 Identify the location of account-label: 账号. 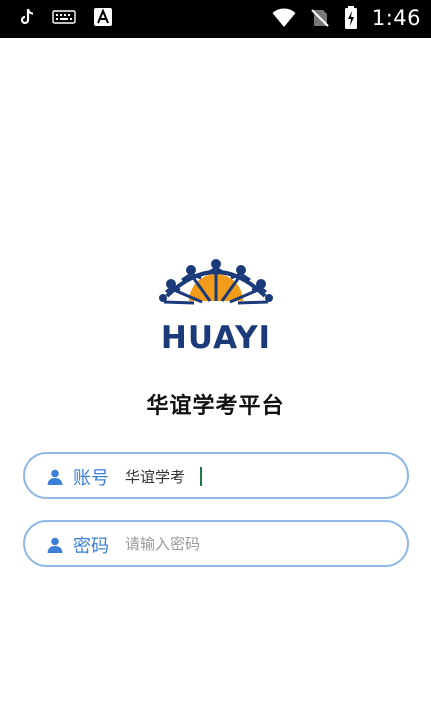
(91, 478).